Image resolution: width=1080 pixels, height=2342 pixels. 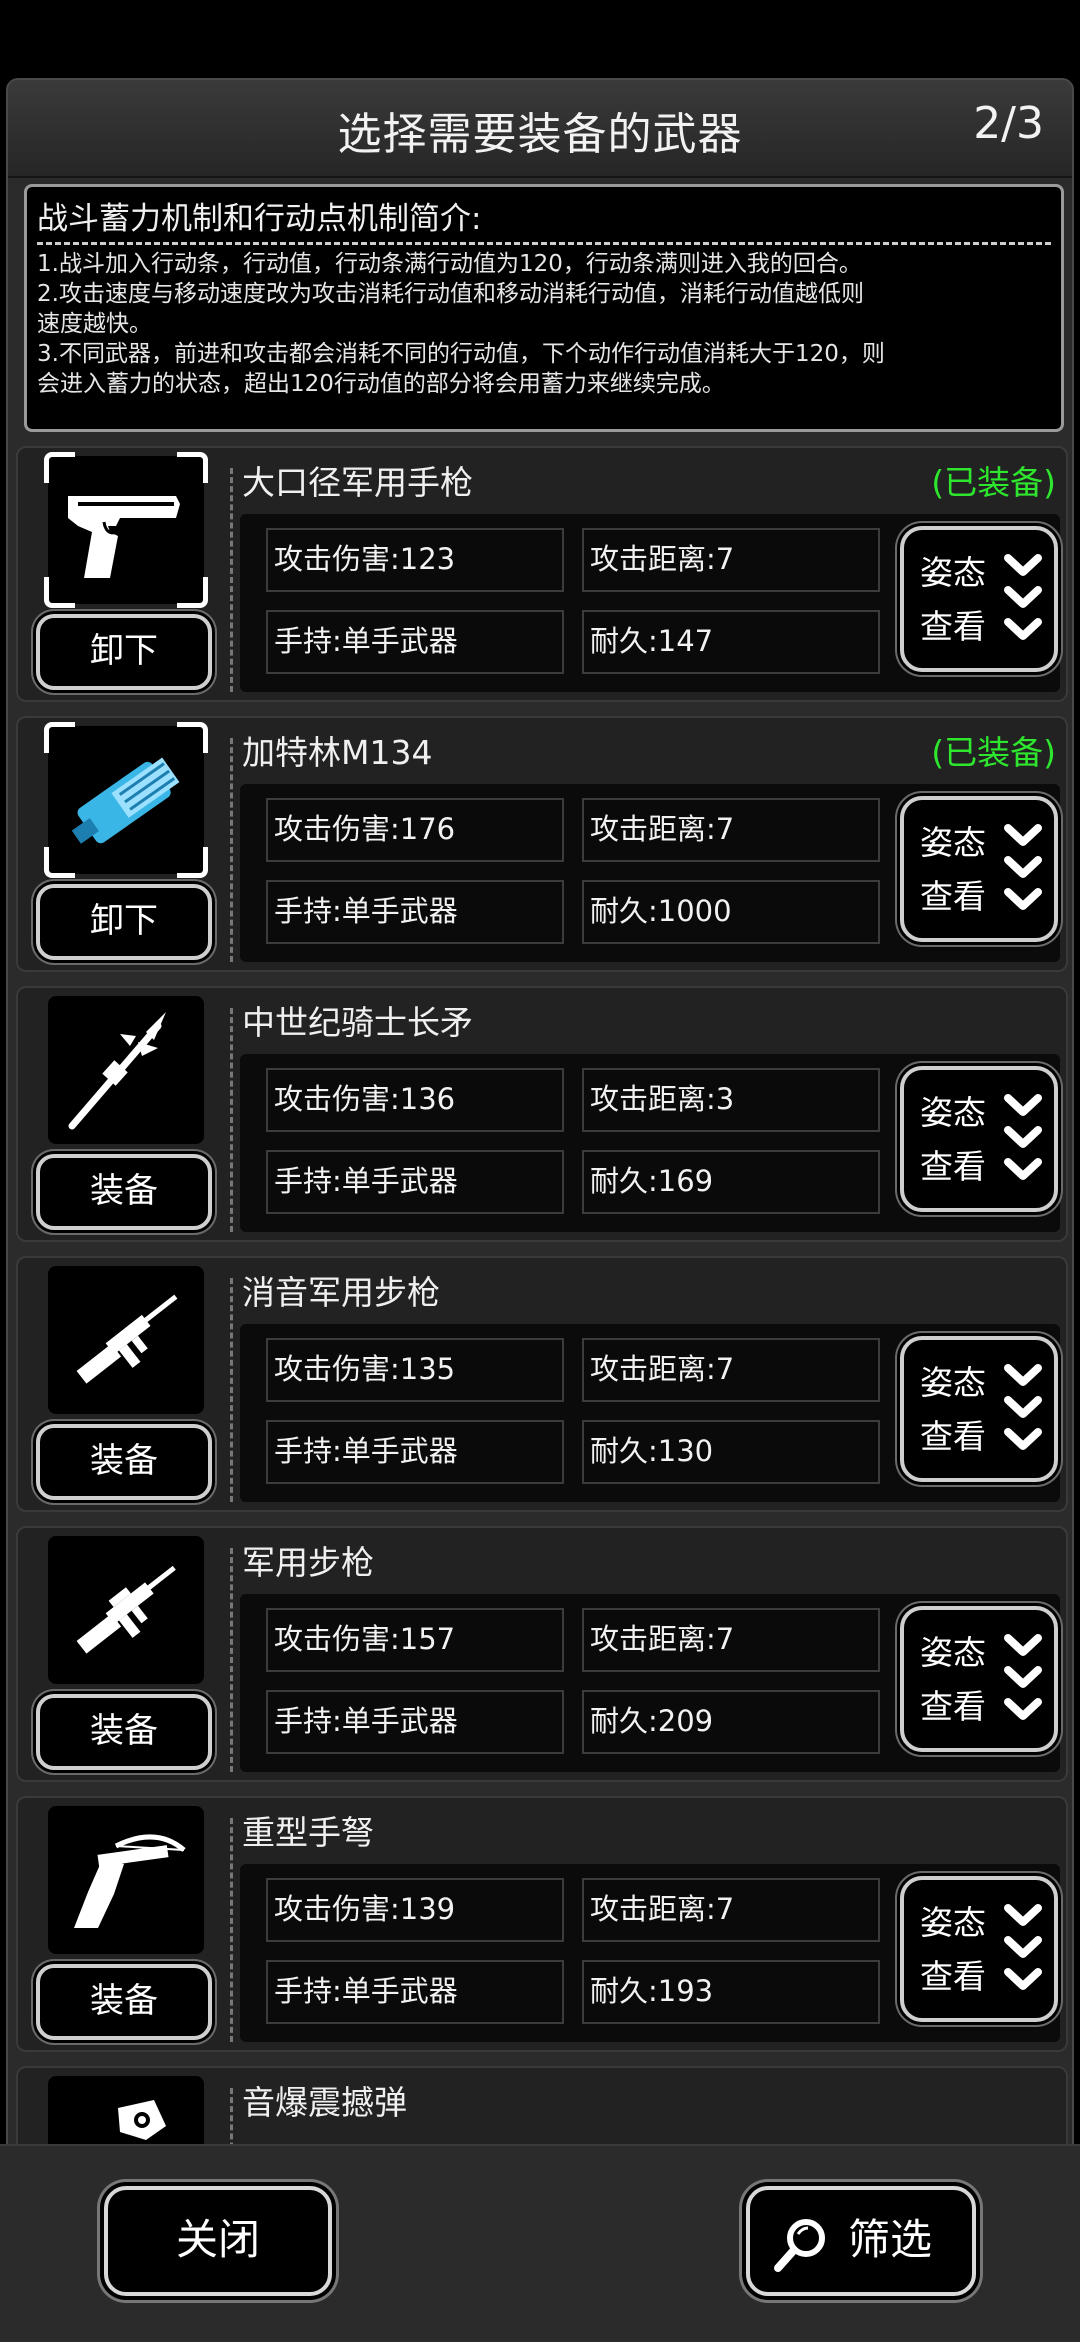 What do you see at coordinates (324, 2102) in the screenshot?
I see `weapon-name: 音爆震撼弹` at bounding box center [324, 2102].